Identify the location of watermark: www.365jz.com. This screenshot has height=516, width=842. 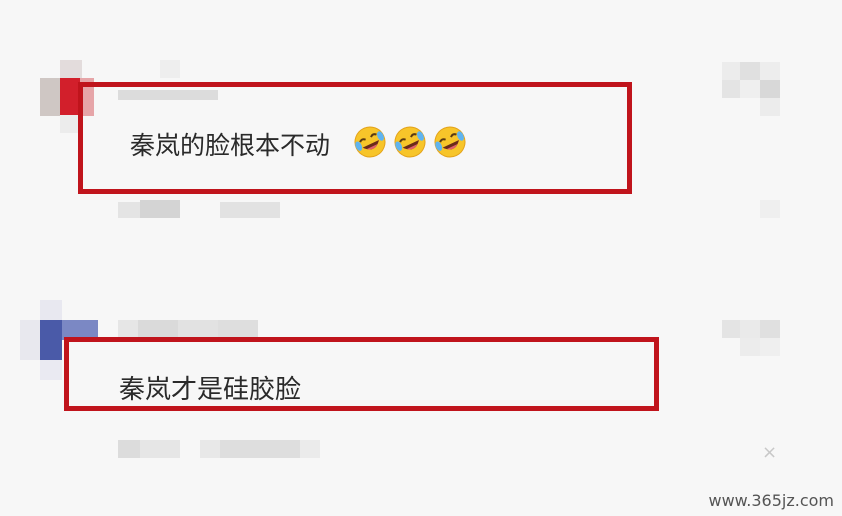
(771, 500).